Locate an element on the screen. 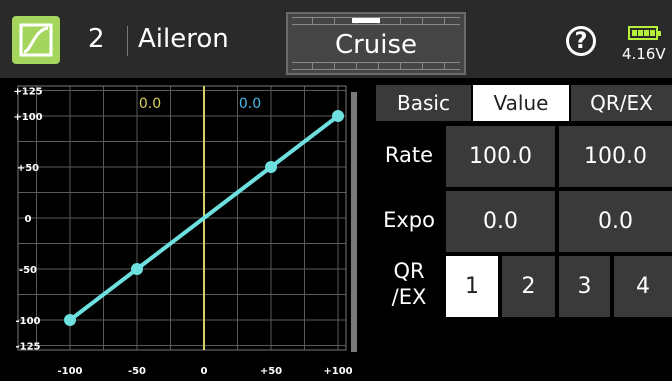  x-tick-label: +50 is located at coordinates (271, 371).